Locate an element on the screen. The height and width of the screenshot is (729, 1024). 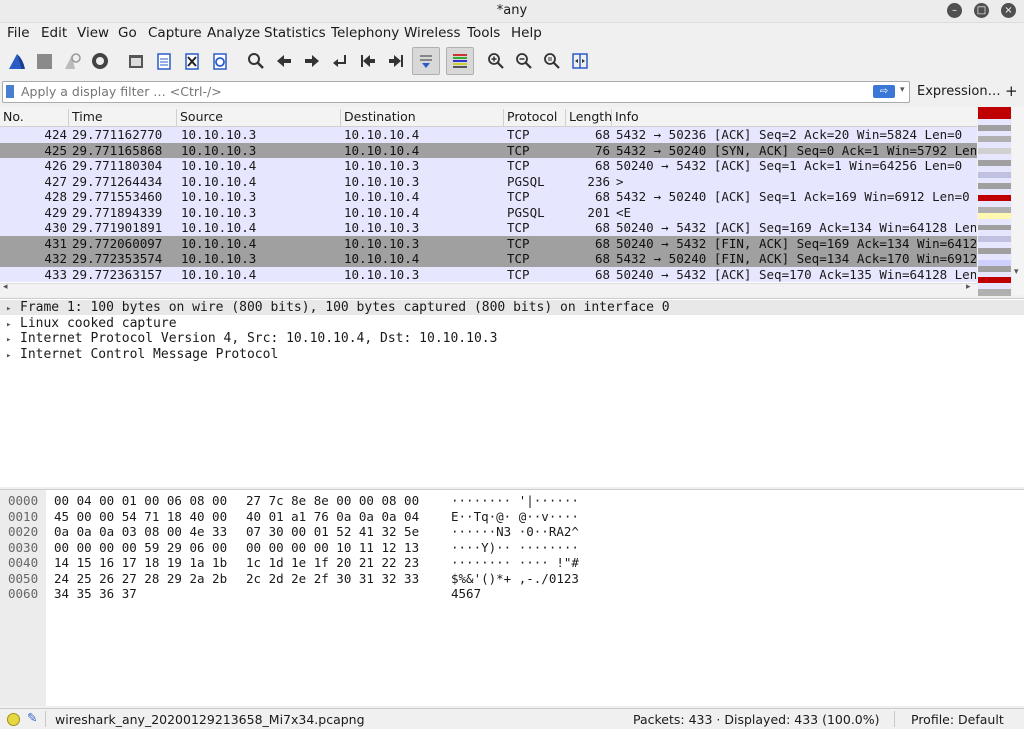
colorize-icon is located at coordinates (460, 61).